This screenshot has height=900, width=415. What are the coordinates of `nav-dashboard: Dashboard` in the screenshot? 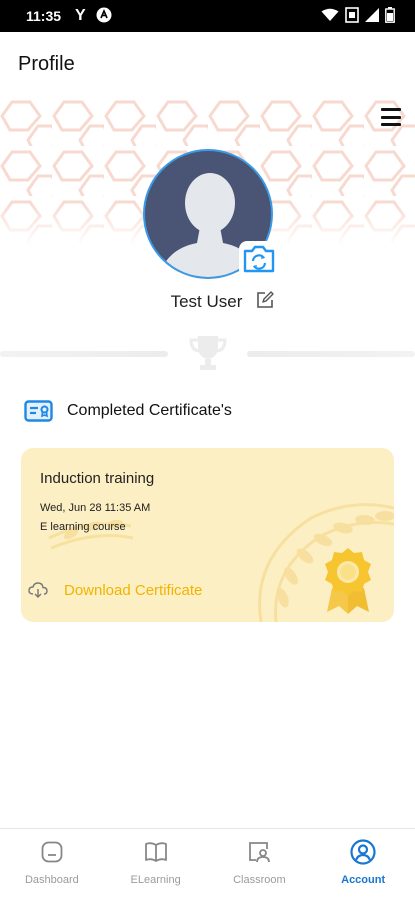 It's located at (52, 864).